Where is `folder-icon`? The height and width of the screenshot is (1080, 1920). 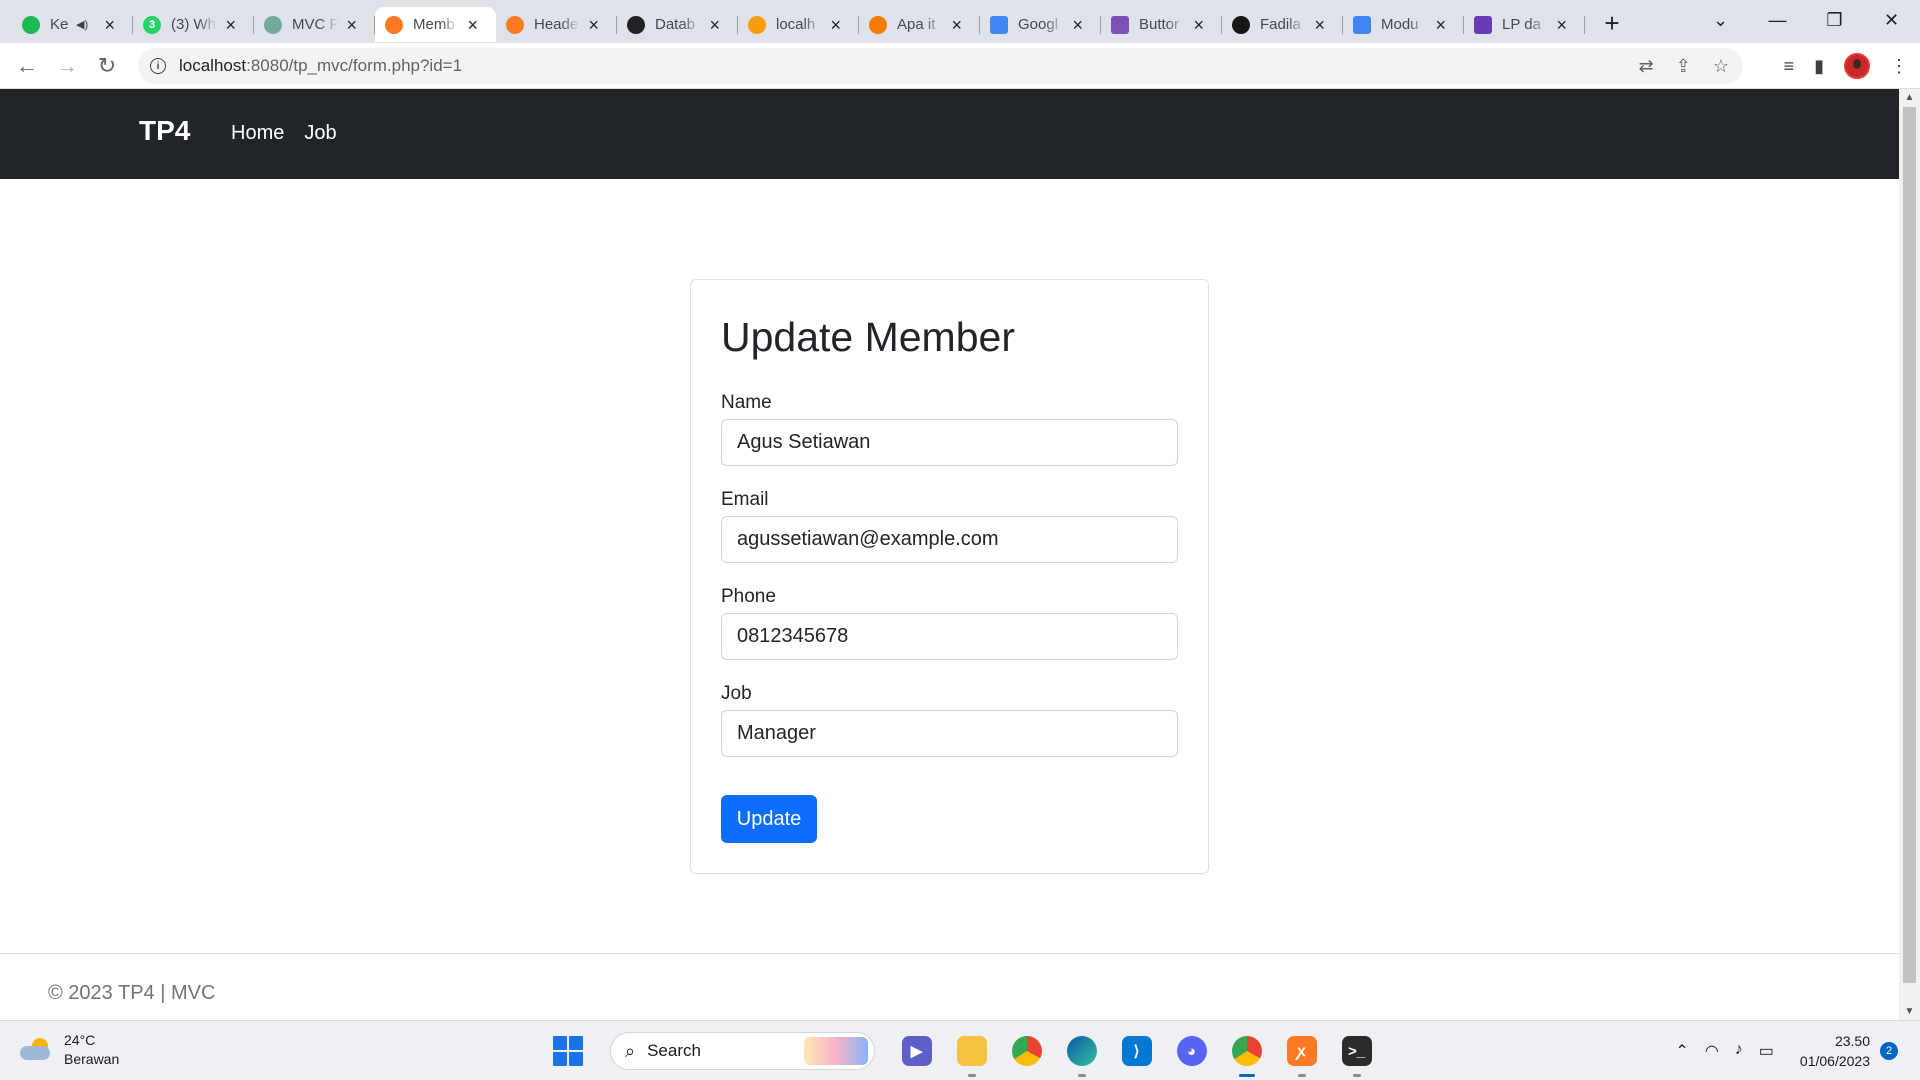
folder-icon is located at coordinates (971, 1051).